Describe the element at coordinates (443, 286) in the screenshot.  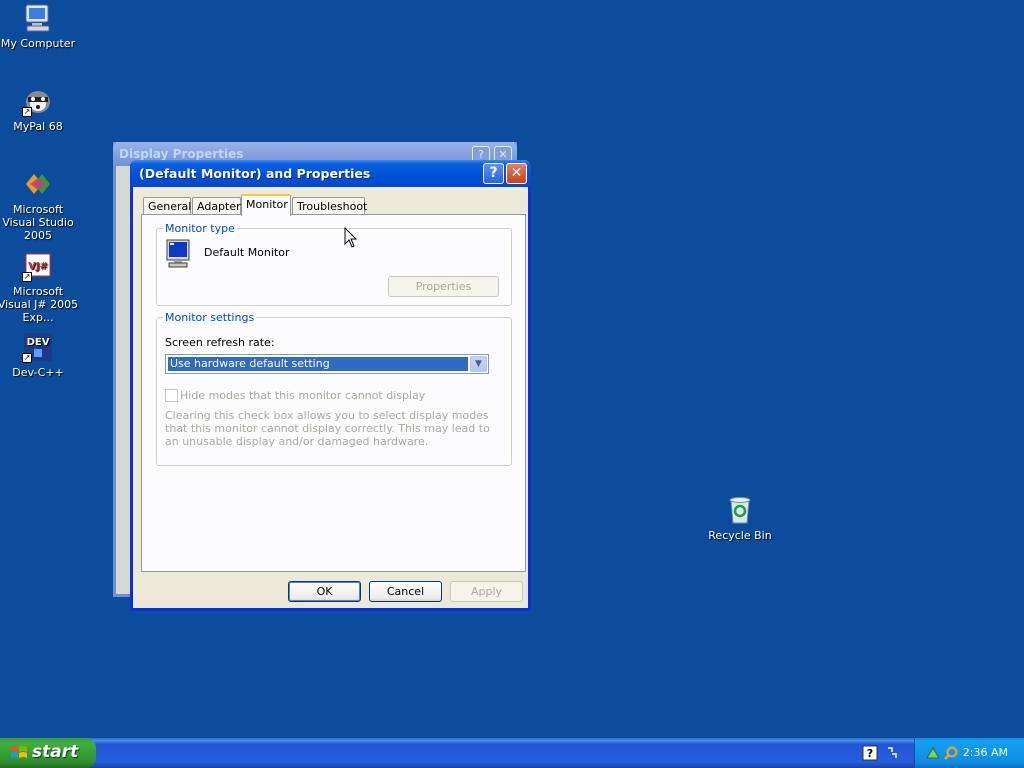
I see `monitor-properties-button: Properties` at that location.